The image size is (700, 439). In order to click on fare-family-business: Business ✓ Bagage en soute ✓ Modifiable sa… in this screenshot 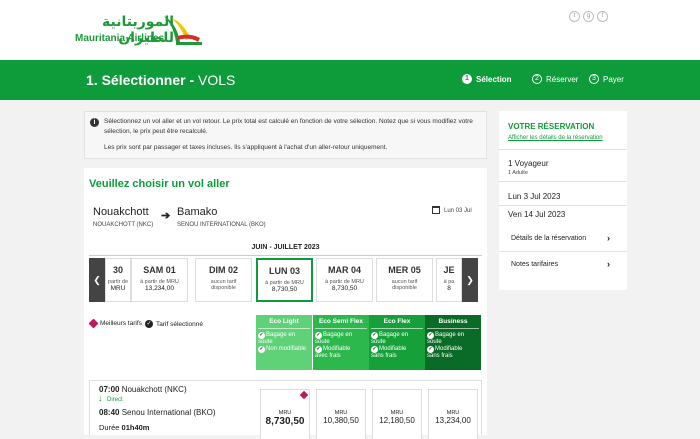, I will do `click(453, 342)`.